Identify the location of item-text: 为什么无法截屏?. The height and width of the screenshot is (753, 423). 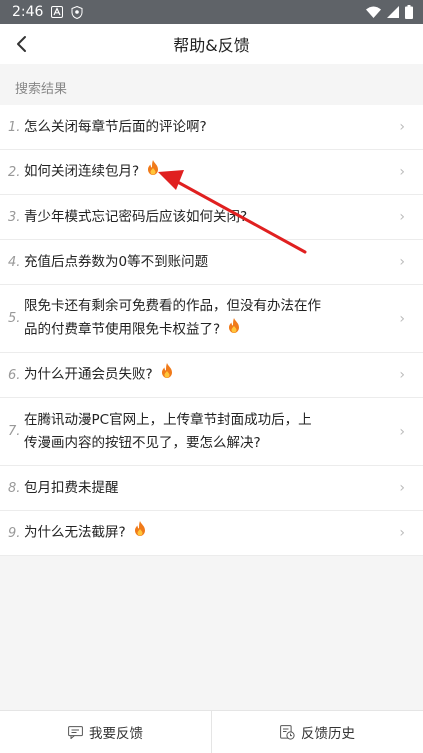
(75, 532).